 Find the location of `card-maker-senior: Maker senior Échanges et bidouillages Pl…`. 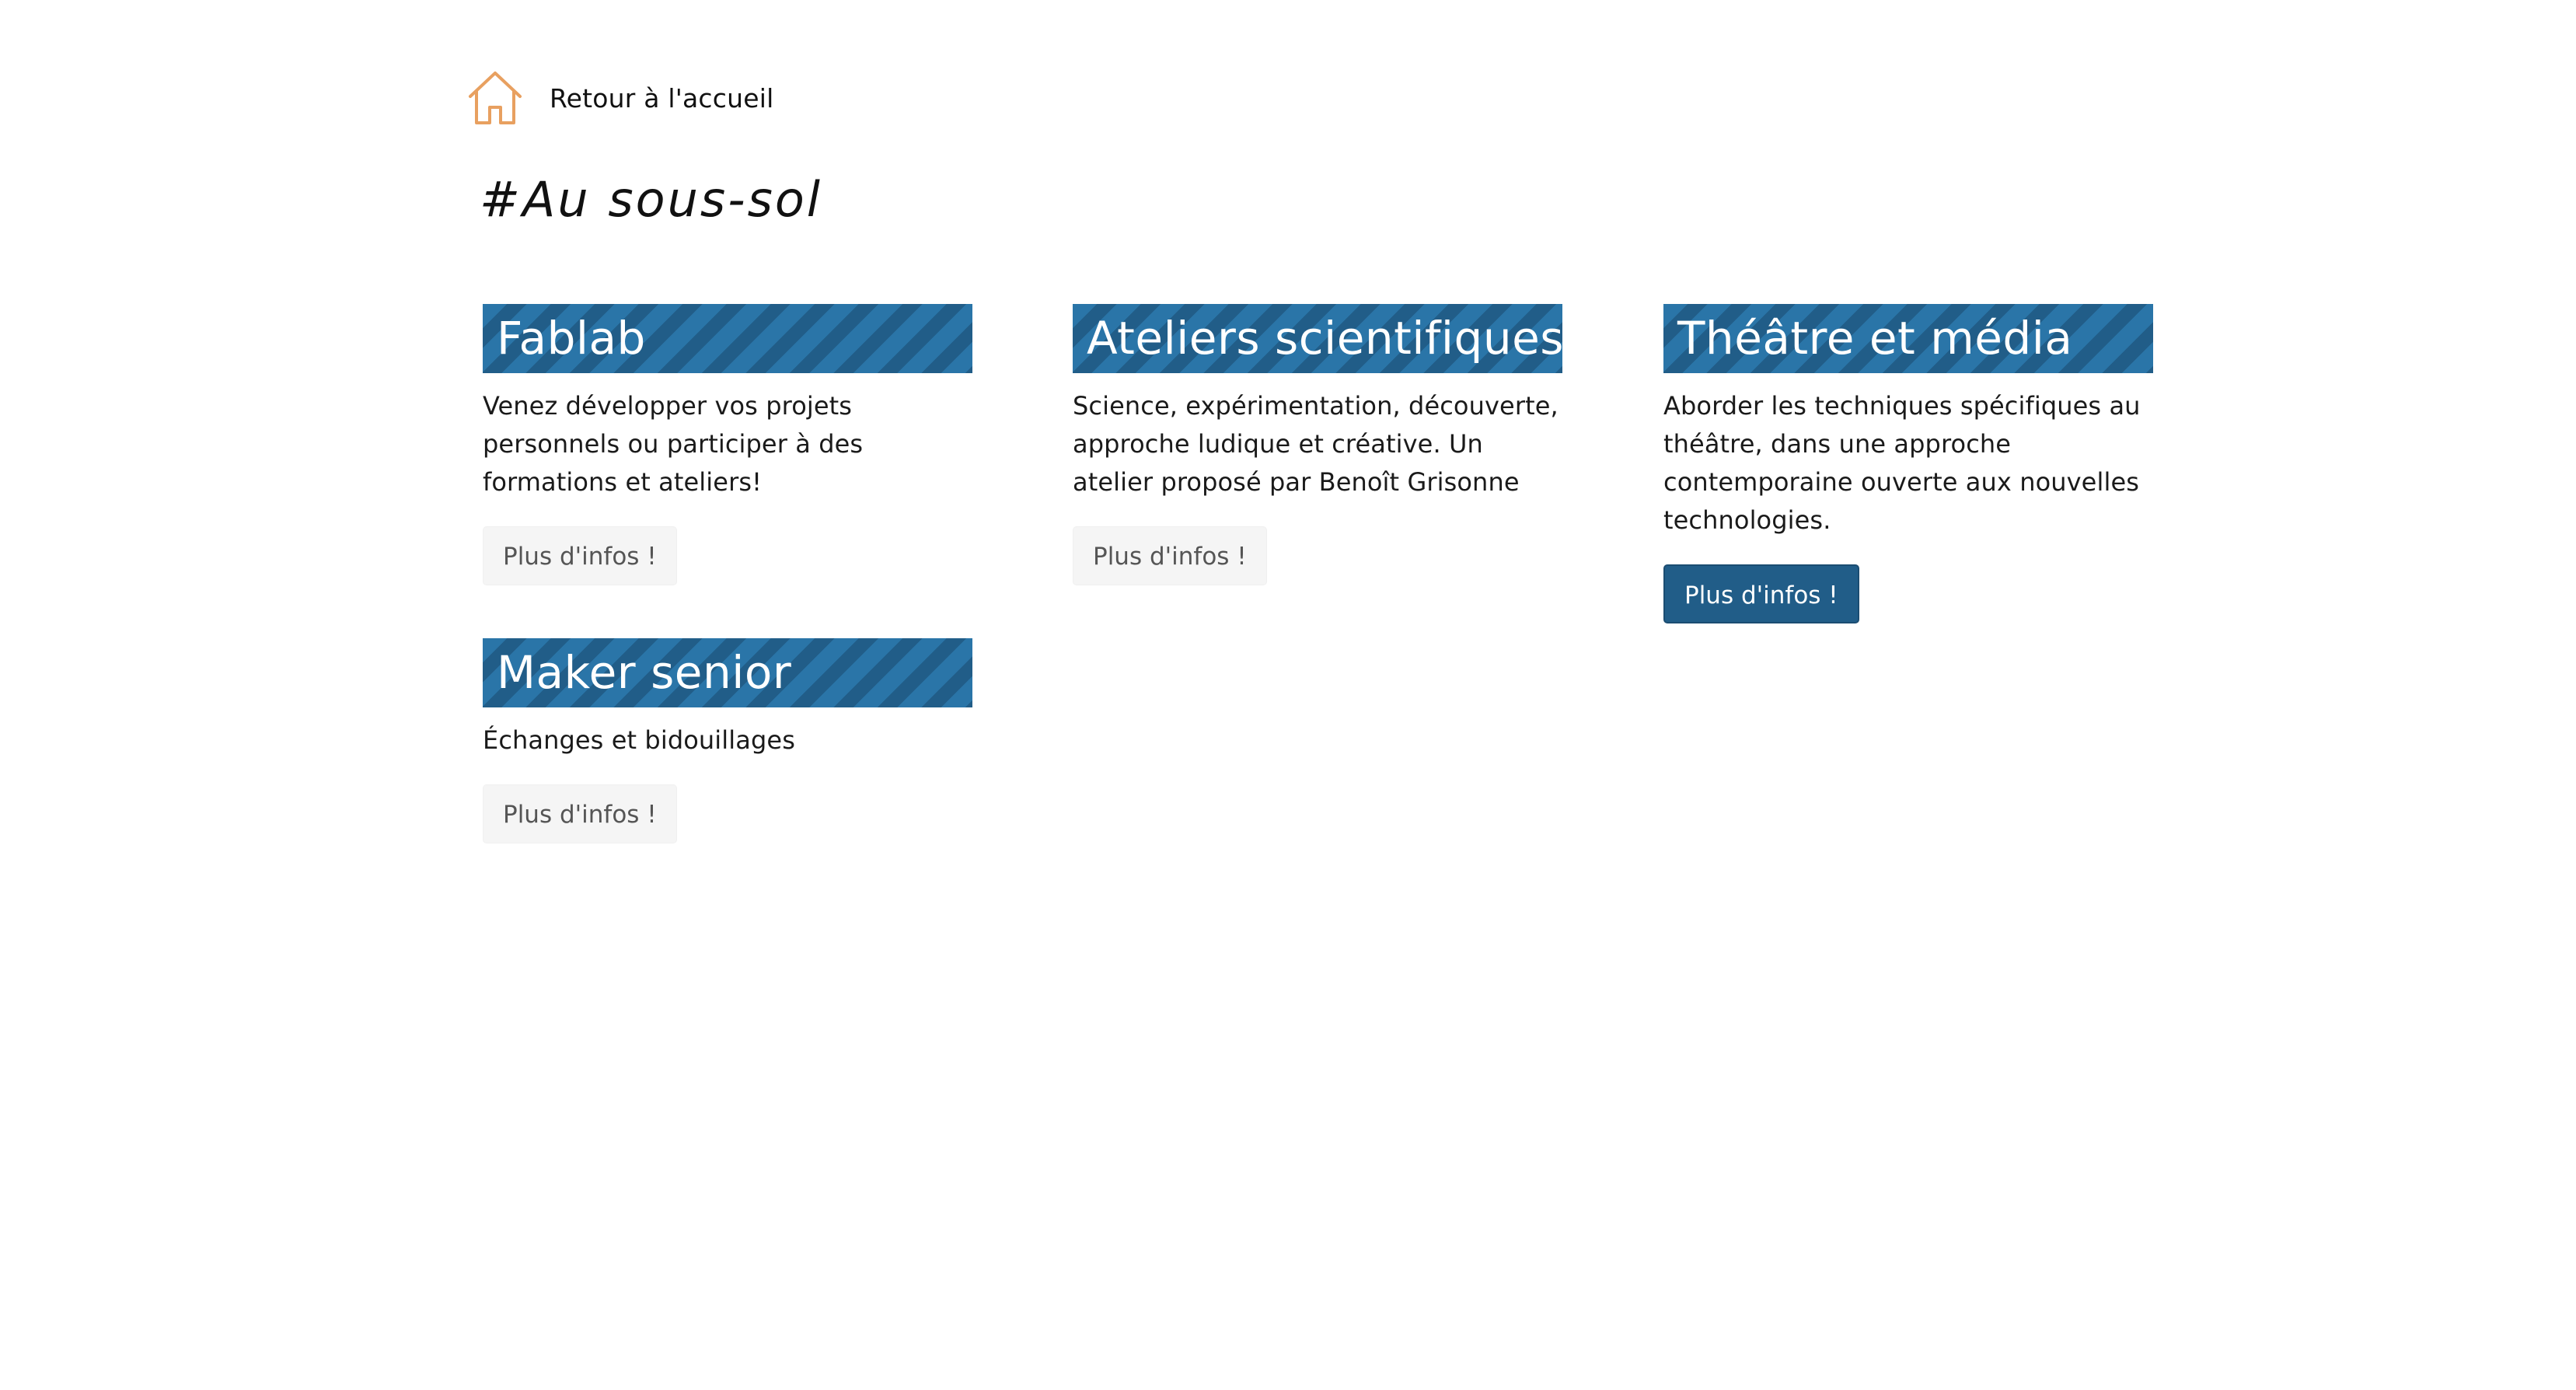

card-maker-senior: Maker senior Échanges et bidouillages Pl… is located at coordinates (728, 740).